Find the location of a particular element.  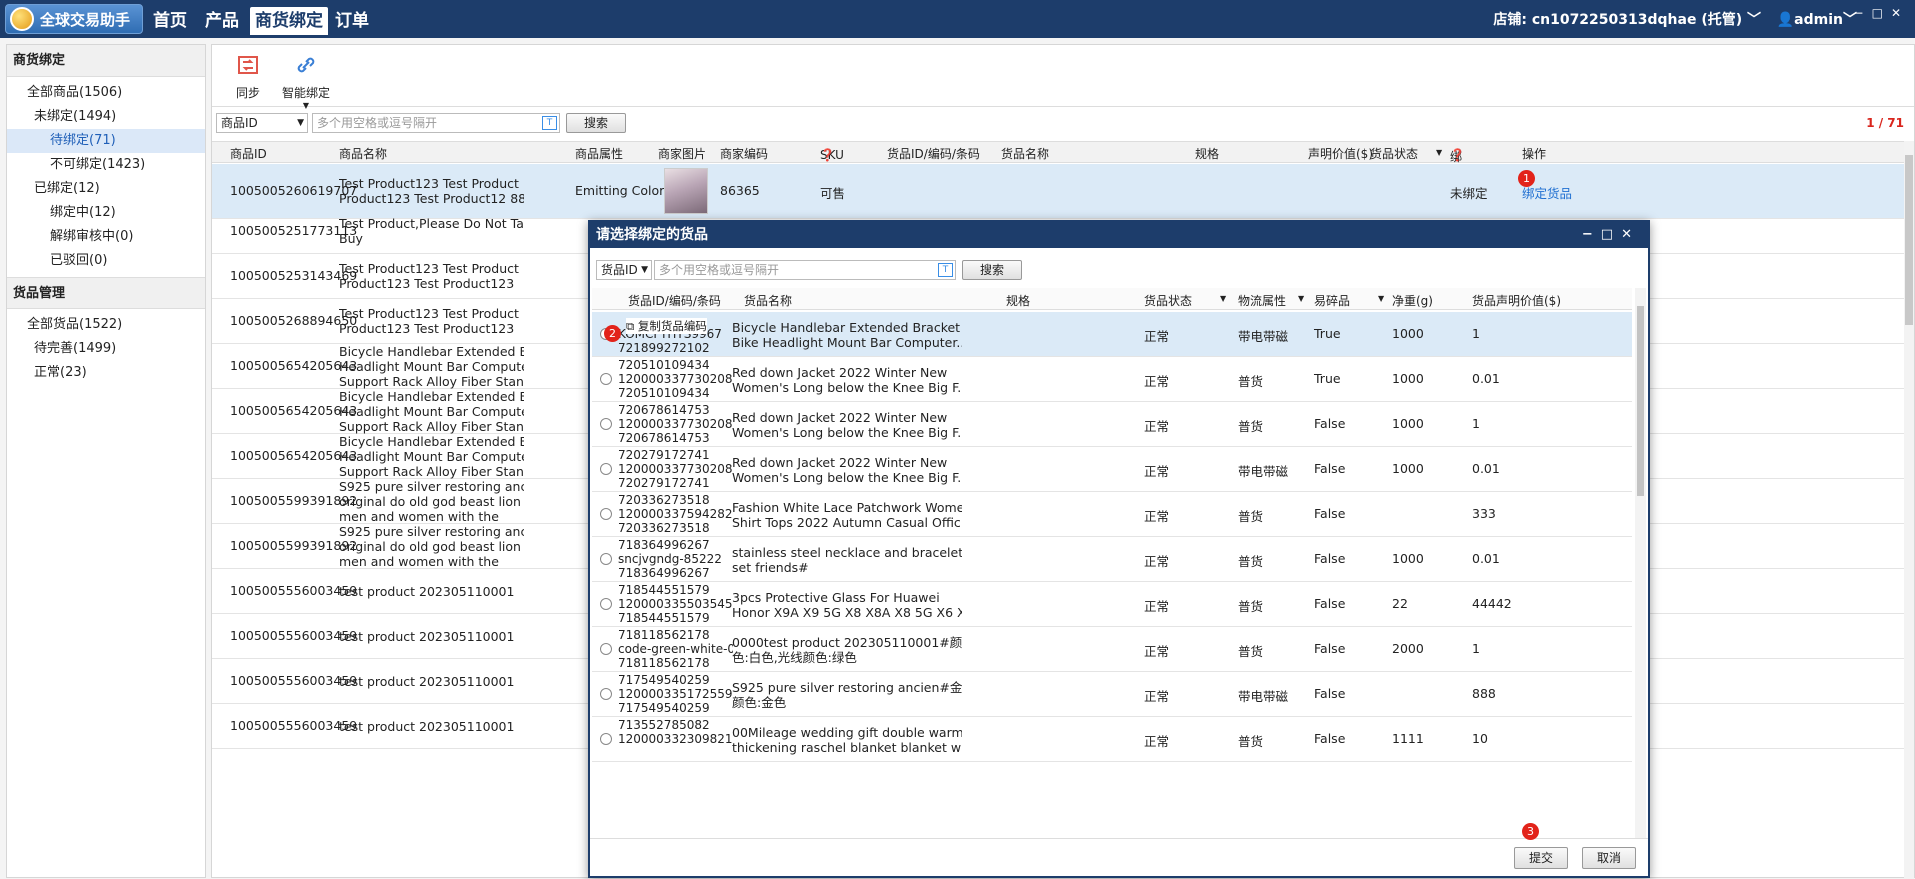

sidebar-item-unbindable: 不可绑定(1423) is located at coordinates (106, 165).